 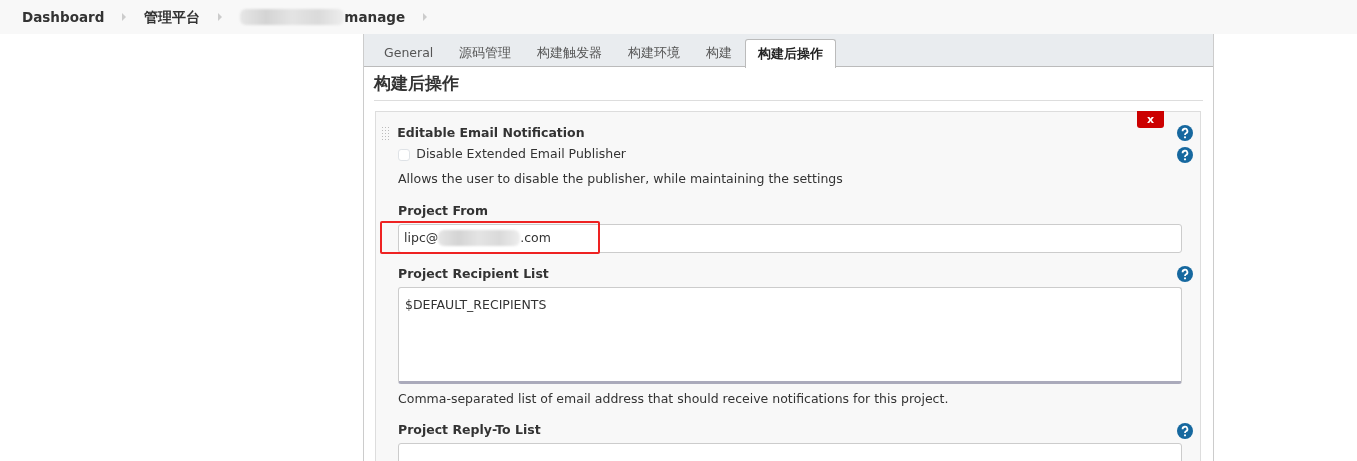 What do you see at coordinates (485, 53) in the screenshot?
I see `tab: 源码管理` at bounding box center [485, 53].